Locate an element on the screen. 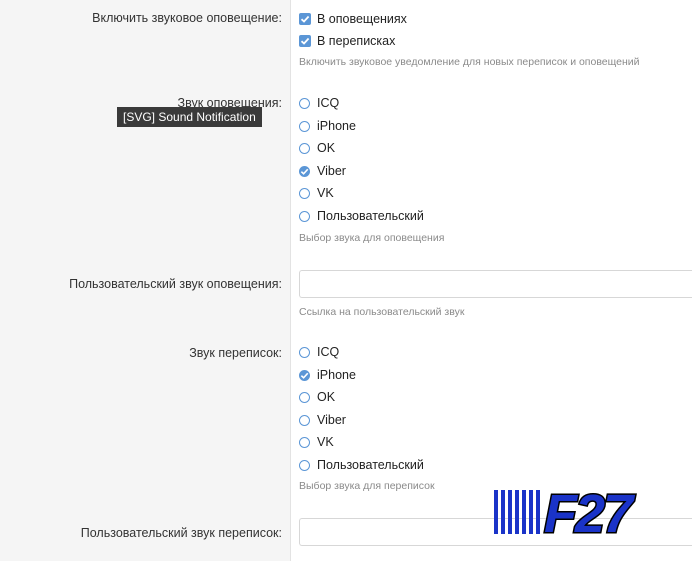 The image size is (692, 561). checkbox-in-notifications: В оповещениях is located at coordinates (353, 19).